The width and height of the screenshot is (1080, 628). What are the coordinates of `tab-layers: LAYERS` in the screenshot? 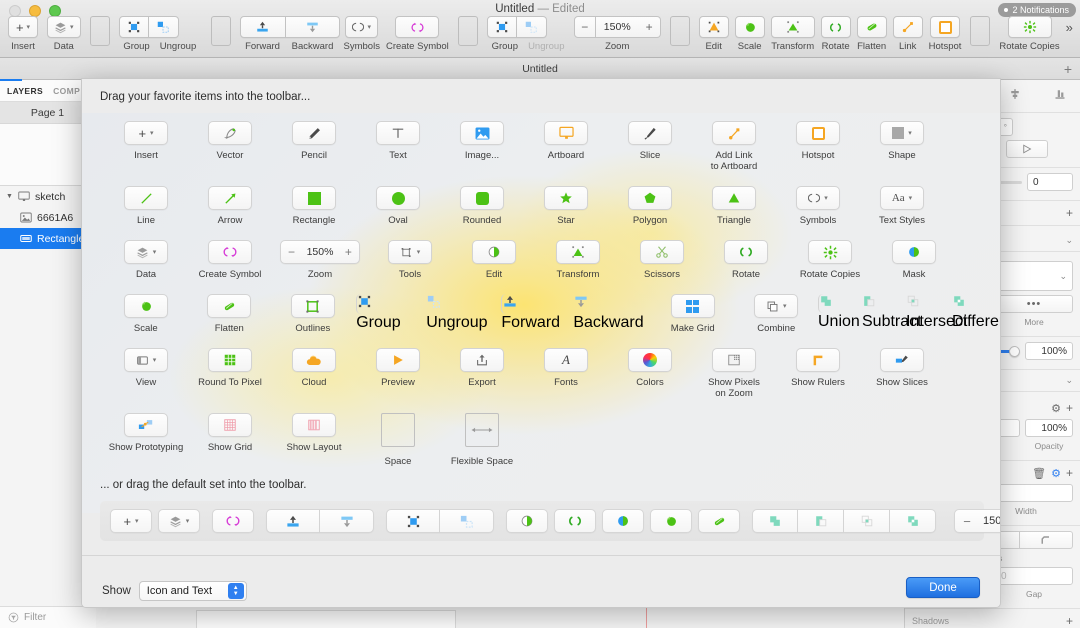 It's located at (25, 91).